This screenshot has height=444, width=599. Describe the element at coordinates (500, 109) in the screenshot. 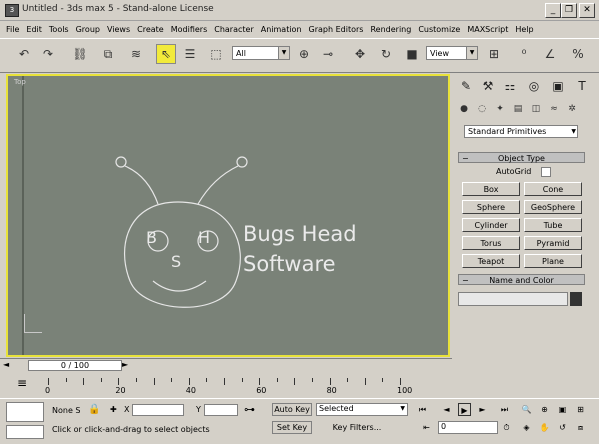

I see `lights-icon: ✦` at that location.